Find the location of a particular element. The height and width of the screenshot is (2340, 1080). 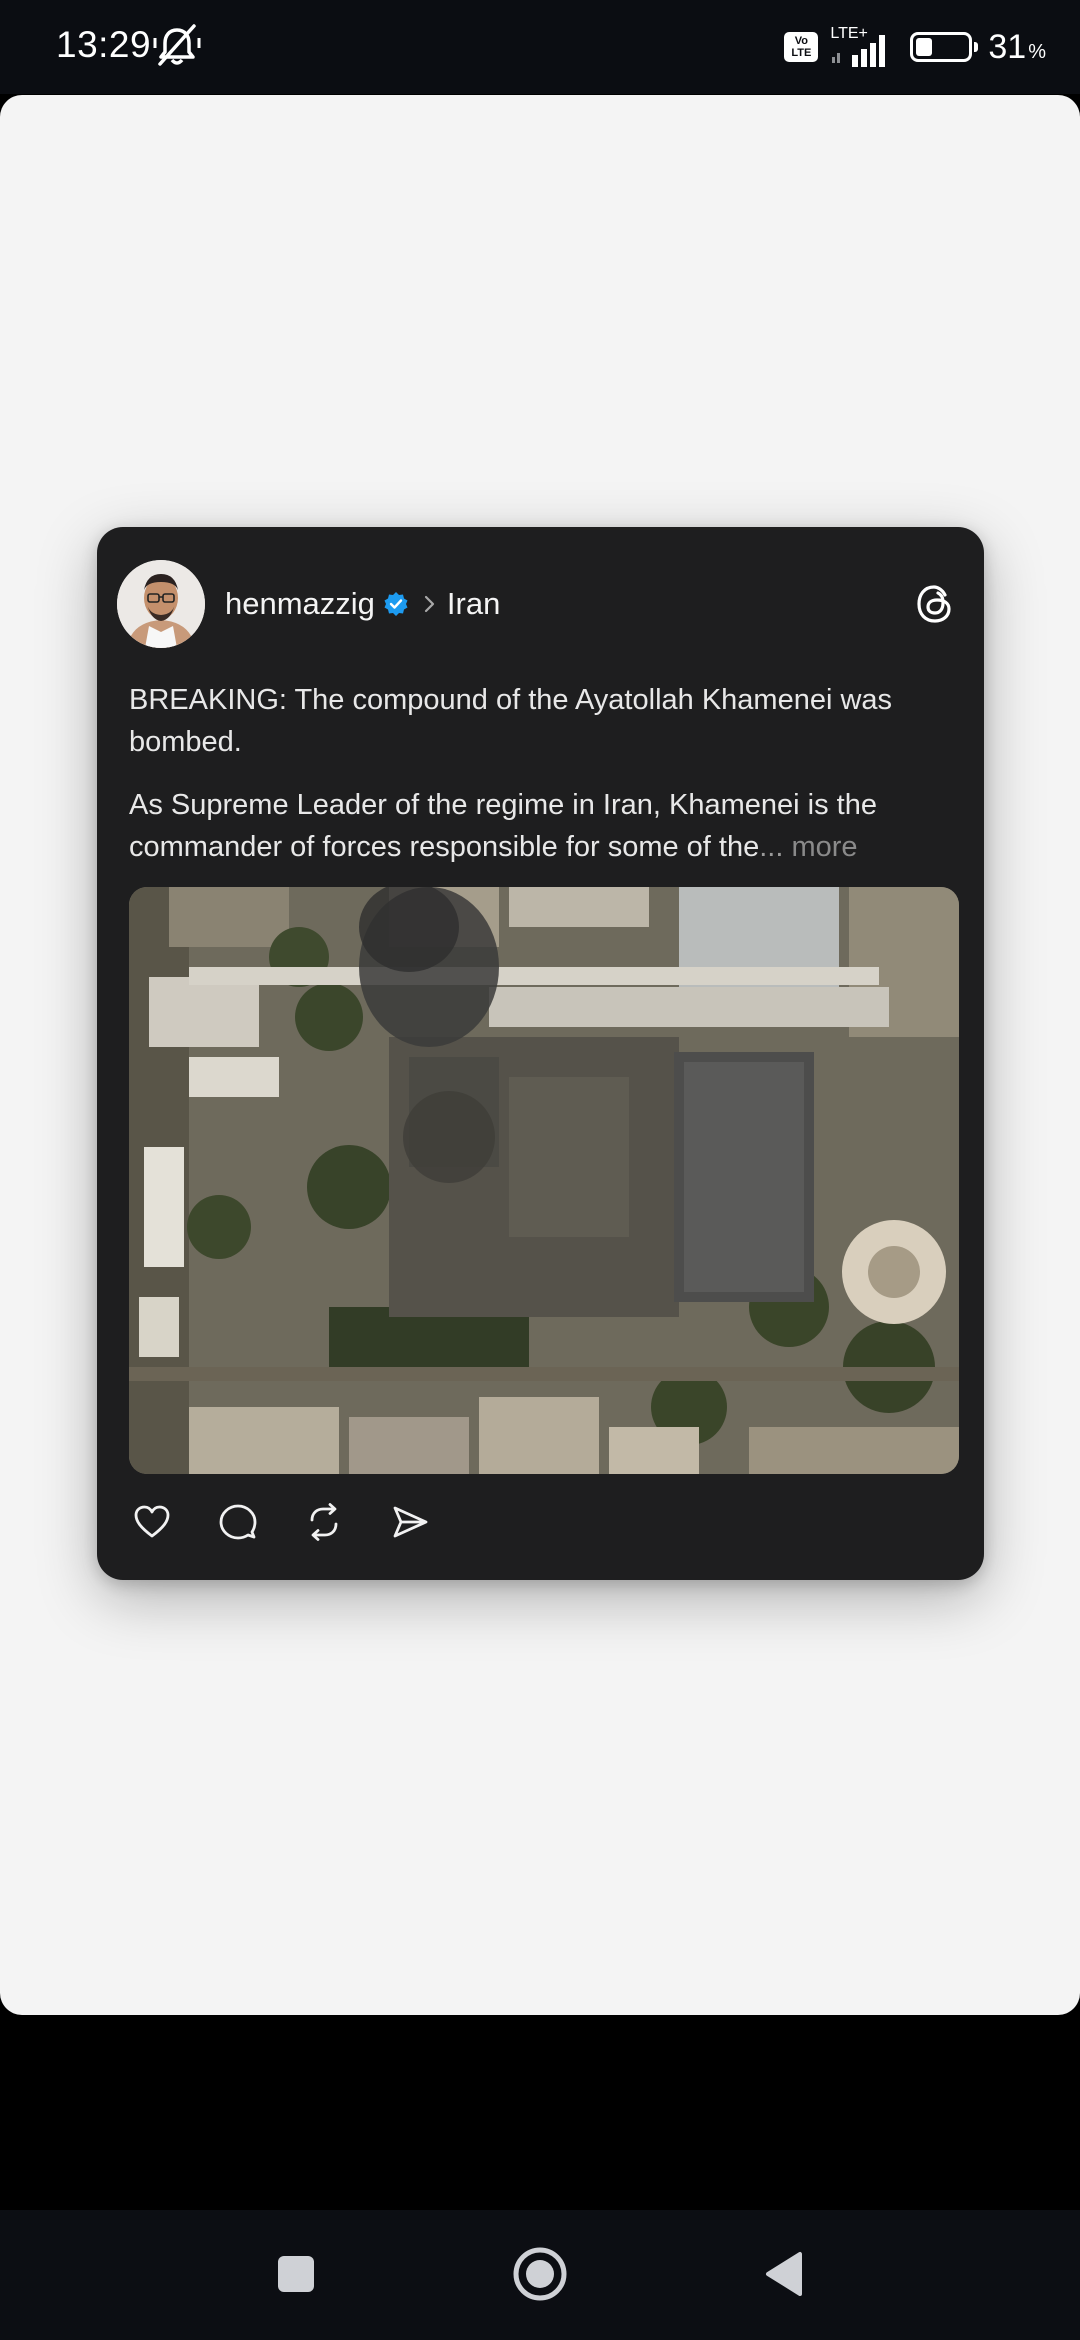

square-icon is located at coordinates (296, 2274).